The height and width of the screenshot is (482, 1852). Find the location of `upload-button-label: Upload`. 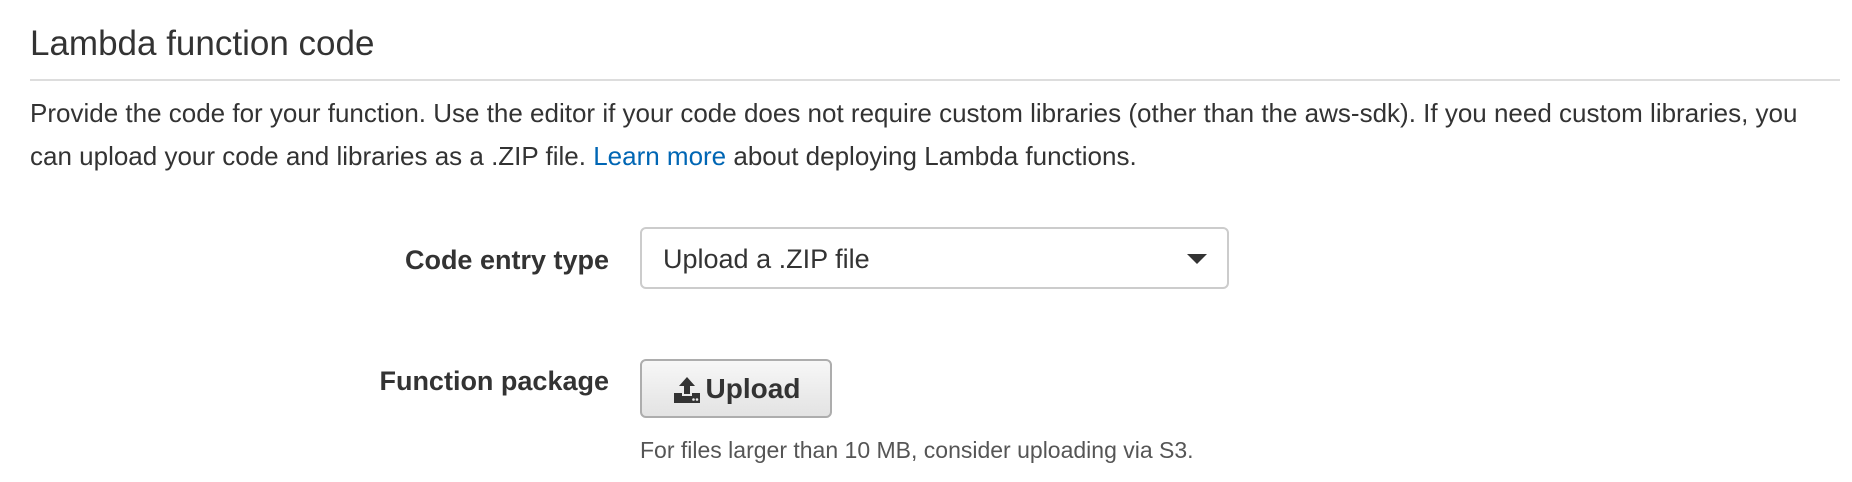

upload-button-label: Upload is located at coordinates (753, 388).